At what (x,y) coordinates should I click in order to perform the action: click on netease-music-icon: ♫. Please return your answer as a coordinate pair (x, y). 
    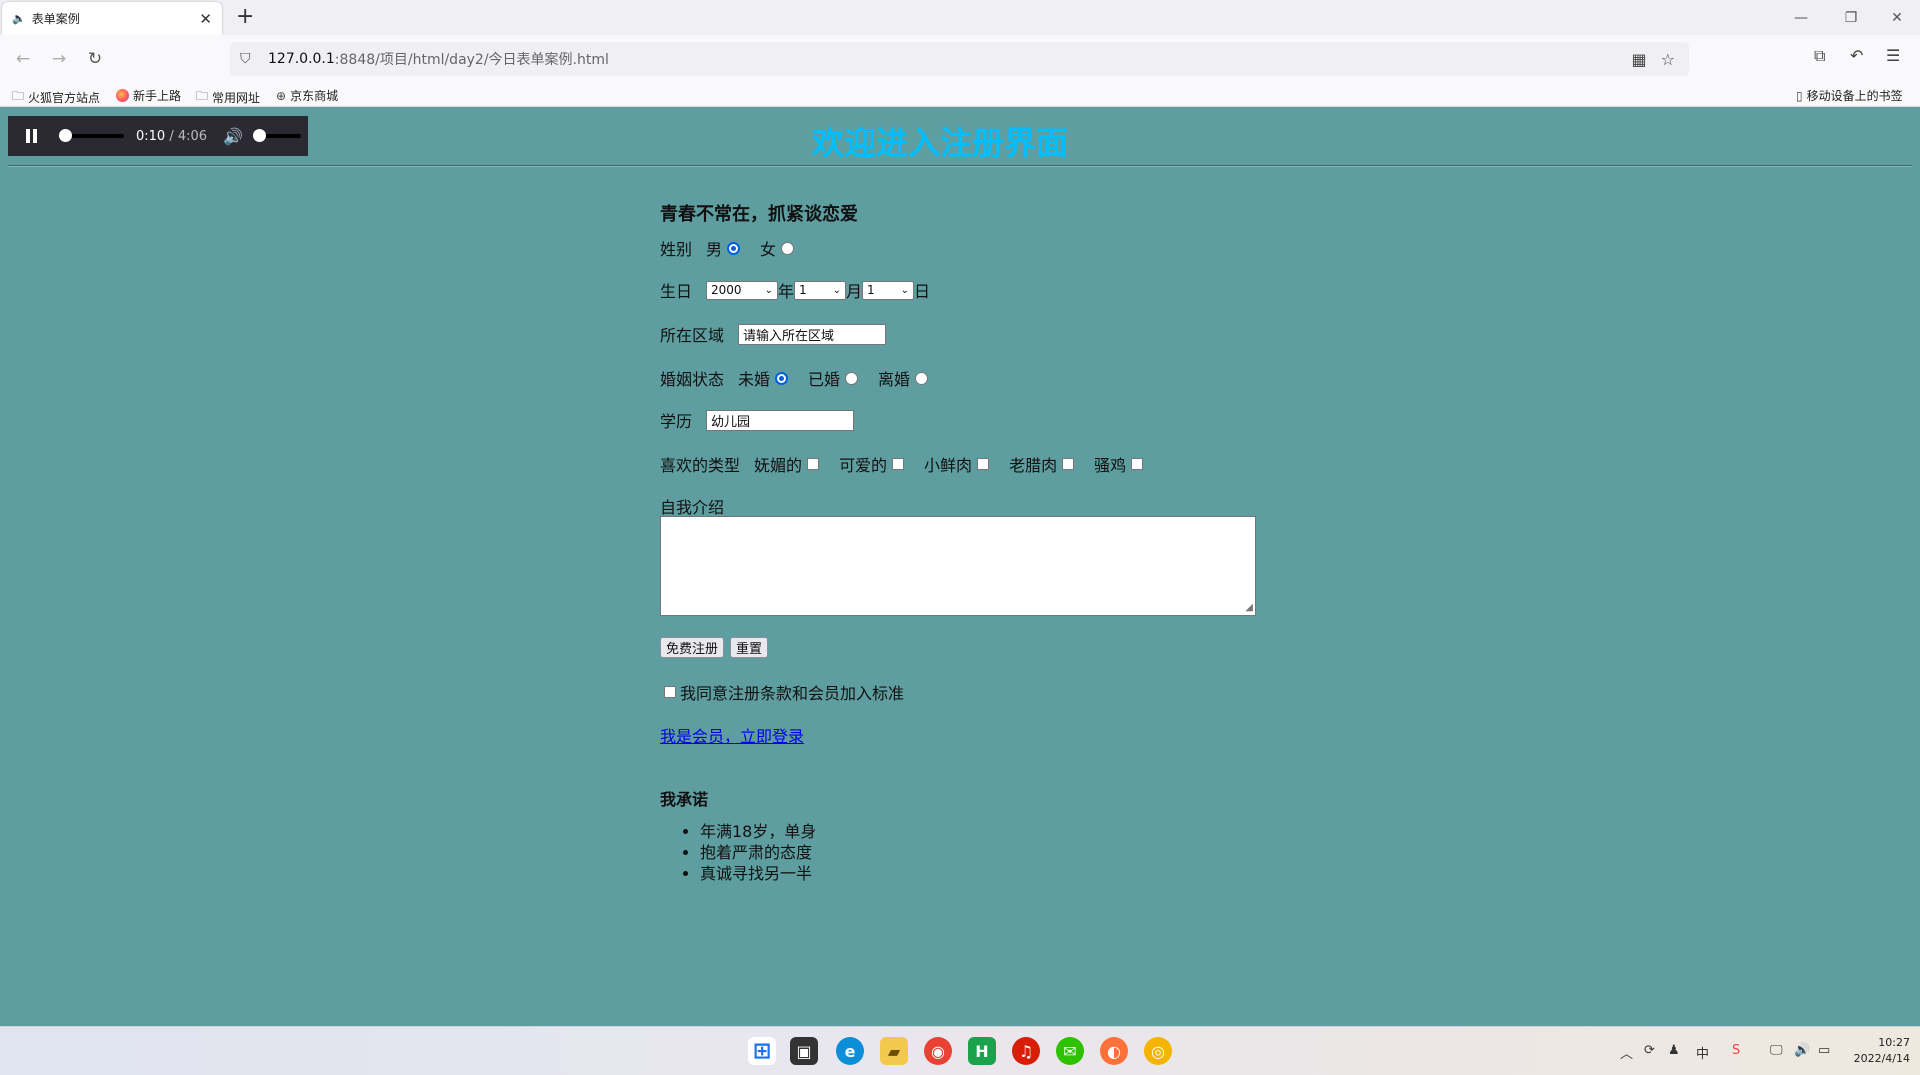
    Looking at the image, I should click on (1026, 1051).